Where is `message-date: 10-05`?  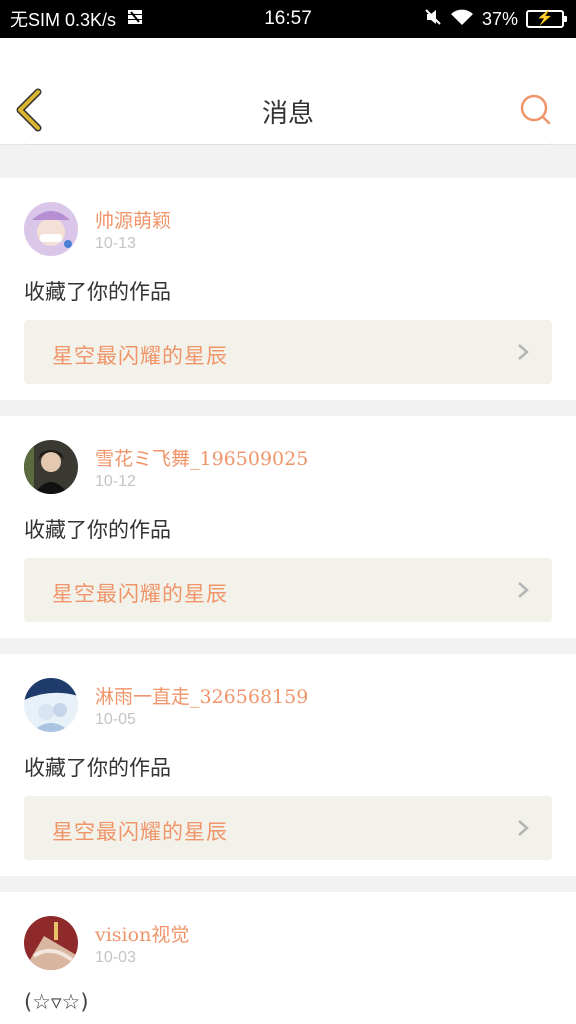 message-date: 10-05 is located at coordinates (115, 719).